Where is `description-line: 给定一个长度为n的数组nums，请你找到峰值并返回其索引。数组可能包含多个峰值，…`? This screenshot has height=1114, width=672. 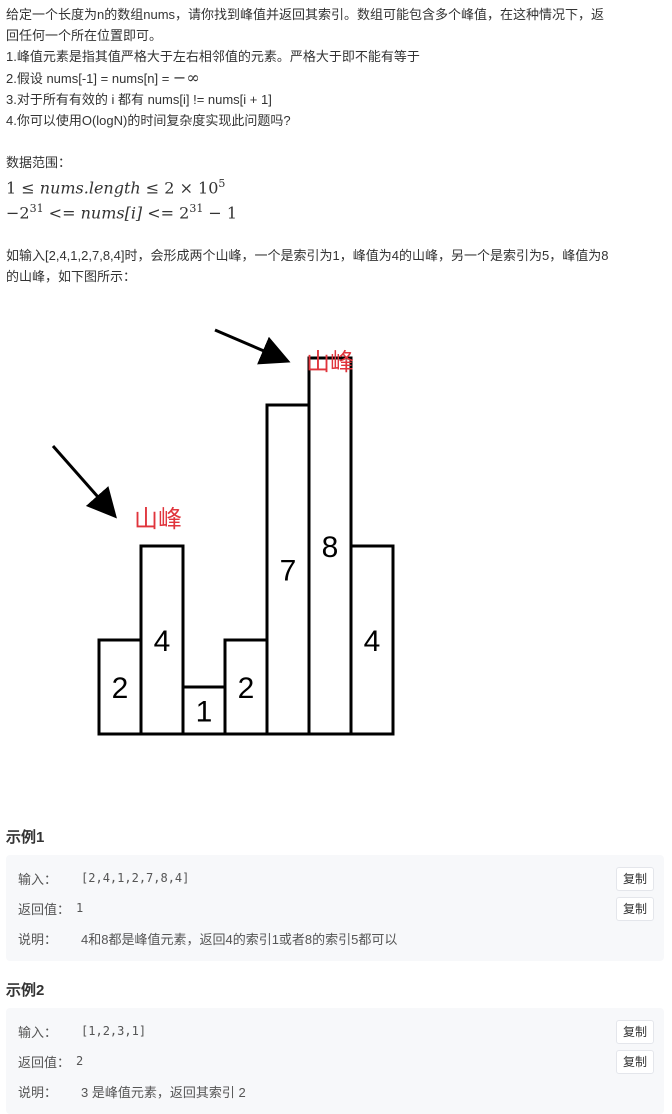
description-line: 给定一个长度为n的数组nums，请你找到峰值并返回其索引。数组可能包含多个峰值，… is located at coordinates (305, 14).